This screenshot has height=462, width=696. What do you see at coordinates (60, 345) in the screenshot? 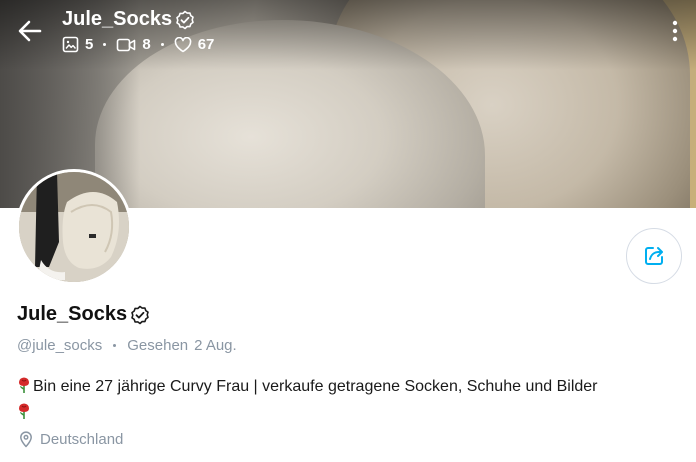
I see `profile-handle: @jule_socks` at bounding box center [60, 345].